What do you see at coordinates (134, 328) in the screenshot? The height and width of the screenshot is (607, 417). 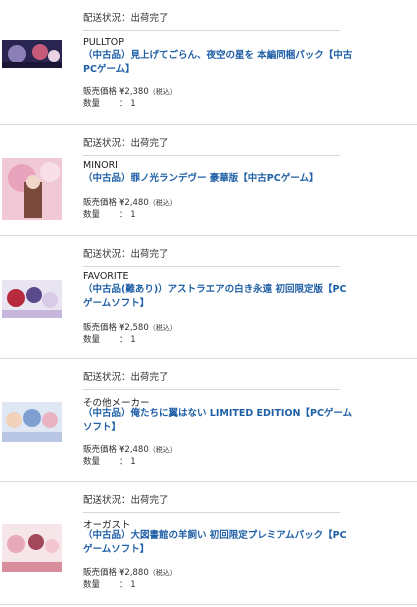 I see `price-value: ¥2,580` at bounding box center [134, 328].